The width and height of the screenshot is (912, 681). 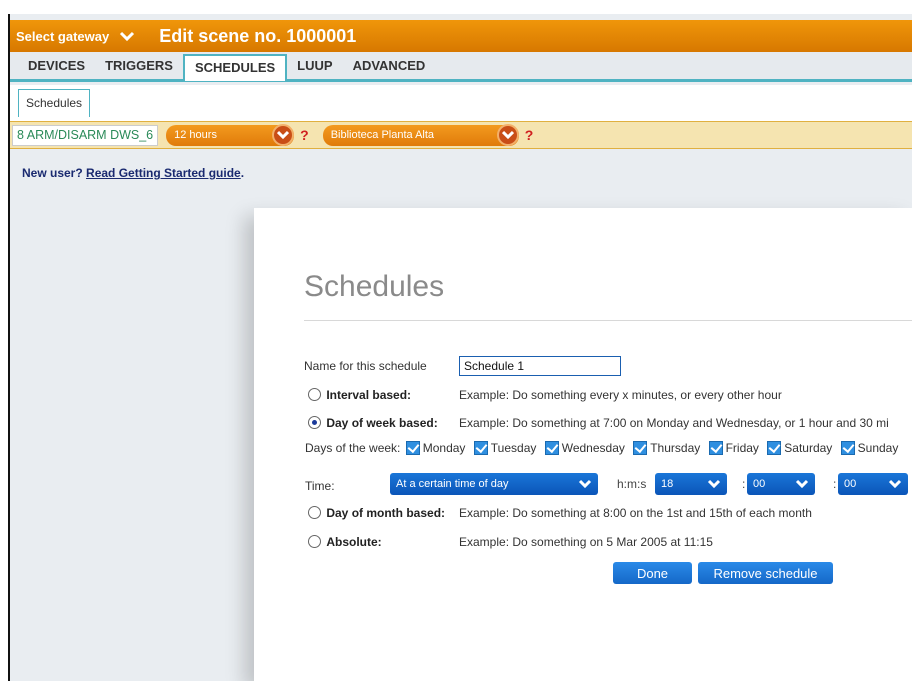 I want to click on room-dropdown: Biblioteca Planta Alta, so click(x=420, y=135).